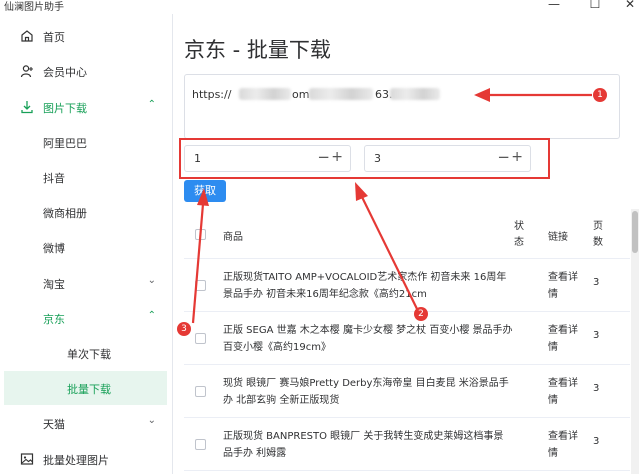 Image resolution: width=640 pixels, height=474 pixels. What do you see at coordinates (363, 445) in the screenshot?
I see `product-name: 正版现货 BANPRESTO 眼镜厂 关于我转生变成史莱姆这档事景品手办 利姆露` at bounding box center [363, 445].